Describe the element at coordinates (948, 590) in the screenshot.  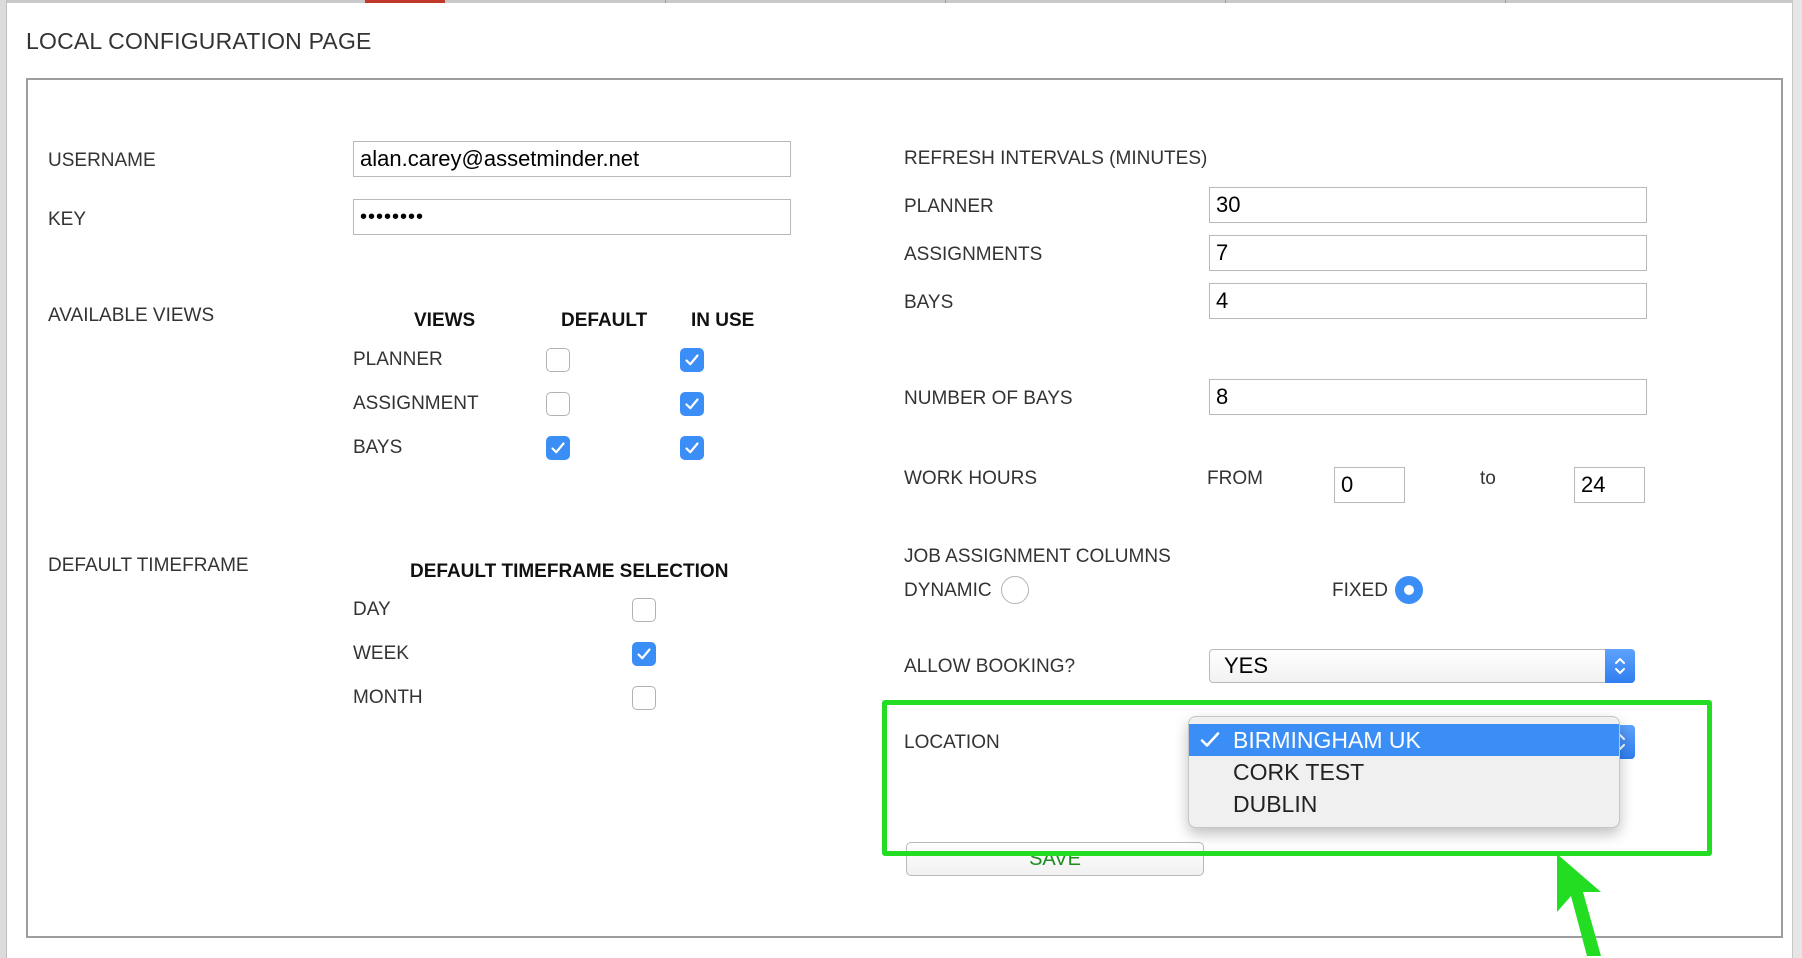
I see `dynamic-label: DYNAMIC` at that location.